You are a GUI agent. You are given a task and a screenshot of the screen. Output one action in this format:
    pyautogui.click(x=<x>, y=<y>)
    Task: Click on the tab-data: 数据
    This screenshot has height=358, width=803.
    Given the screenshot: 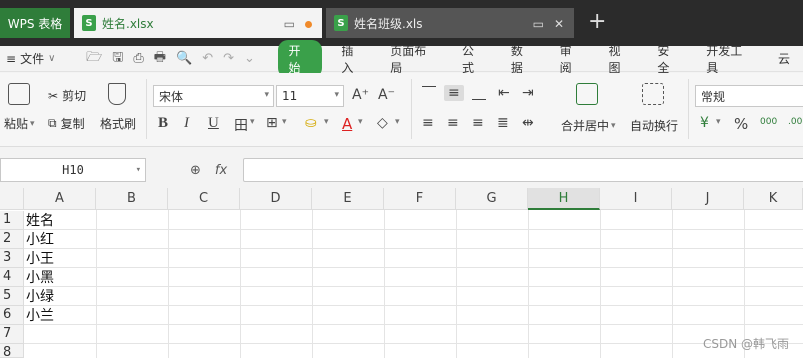 What is the action you would take?
    pyautogui.click(x=522, y=59)
    